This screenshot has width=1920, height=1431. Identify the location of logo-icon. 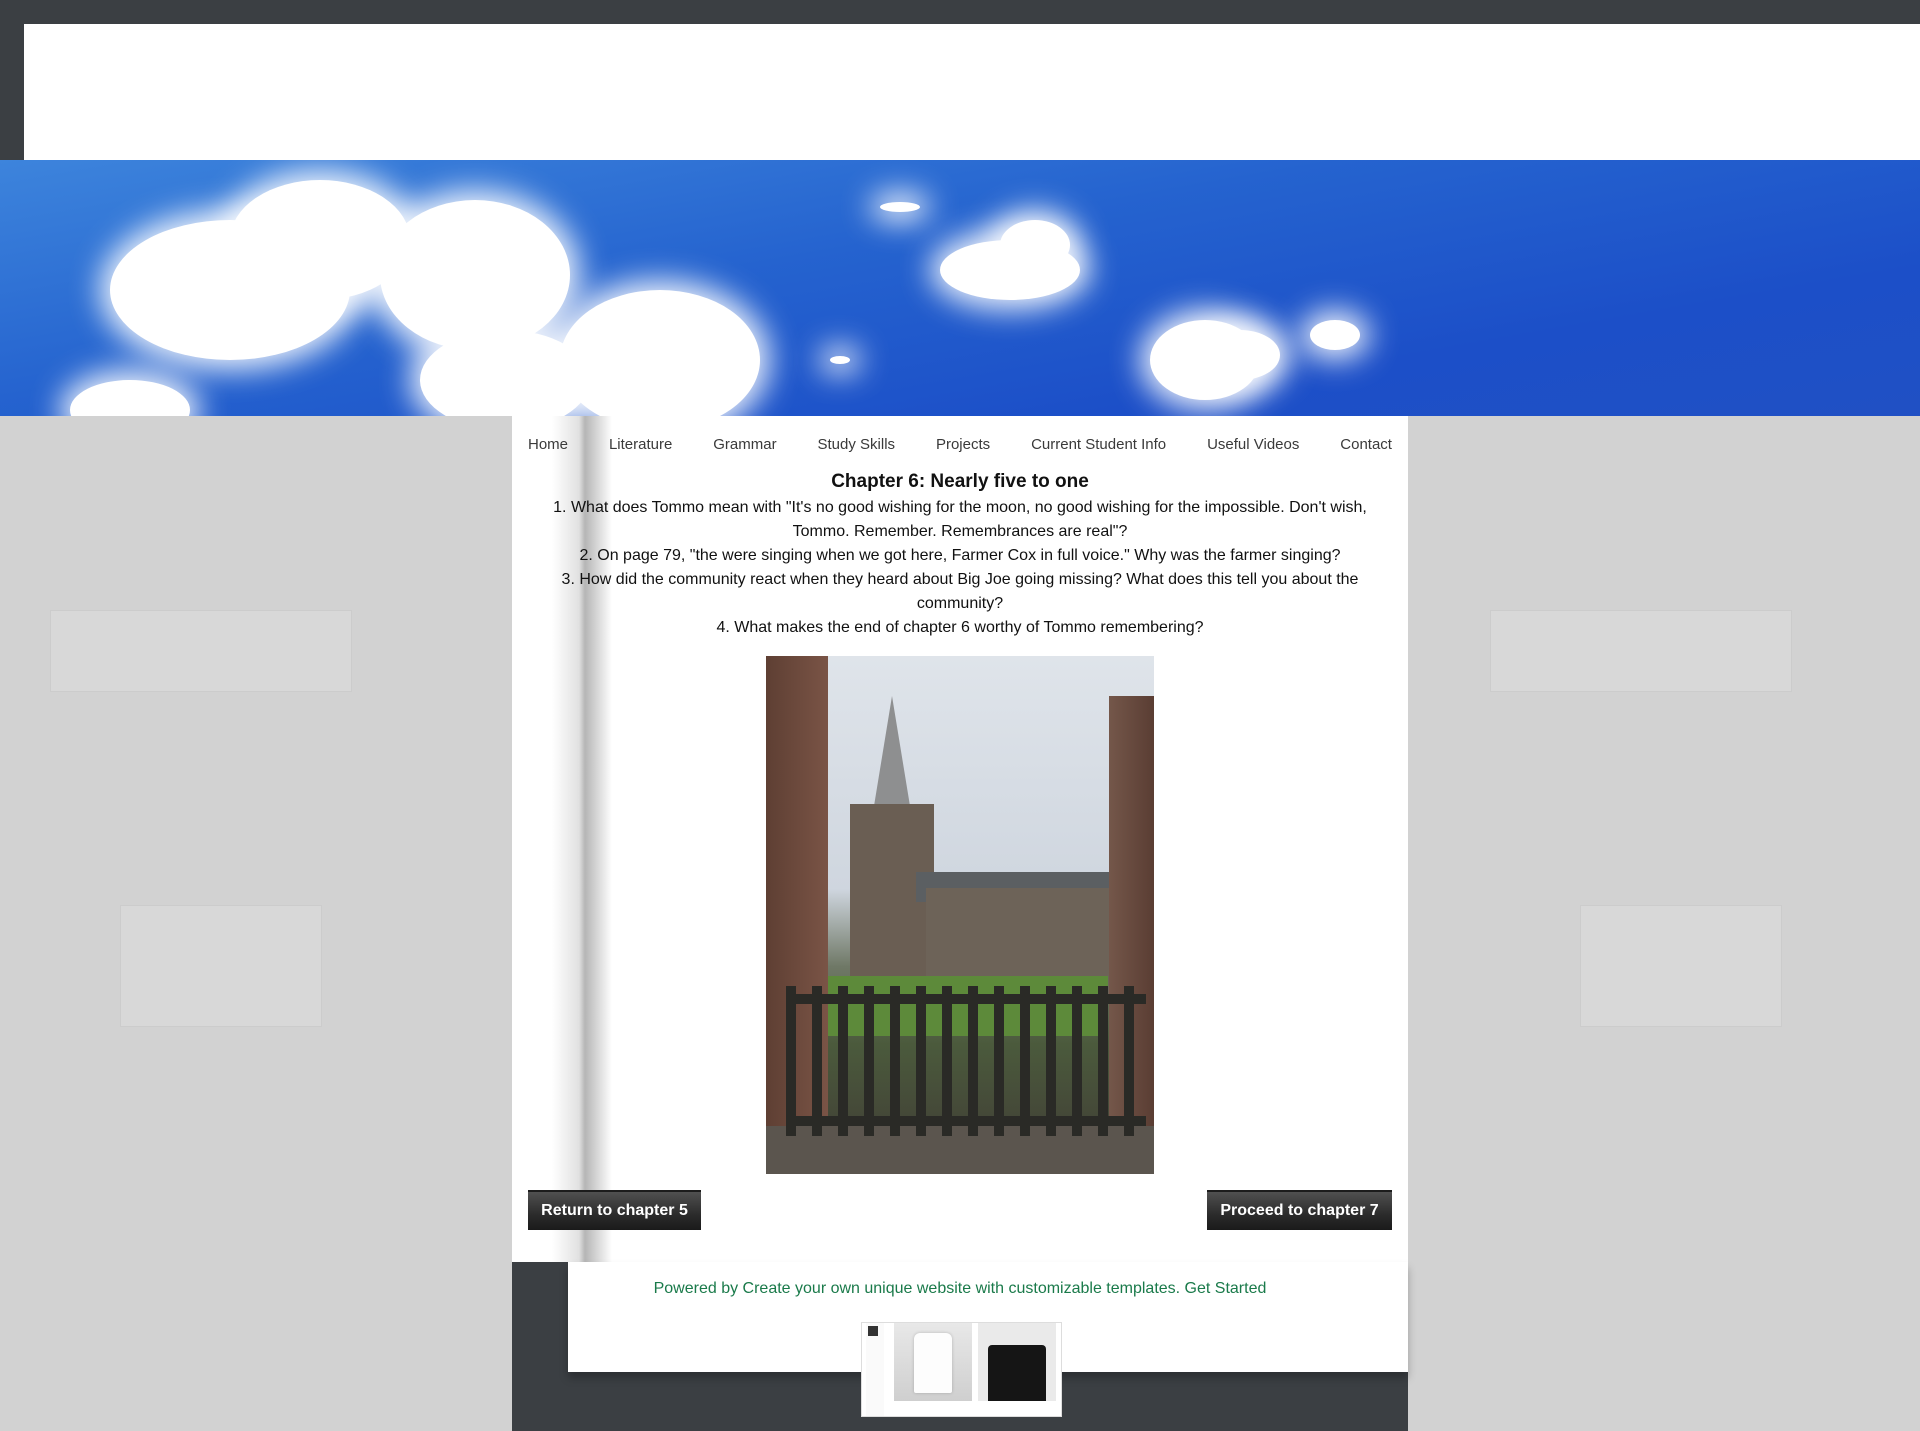
(873, 1331).